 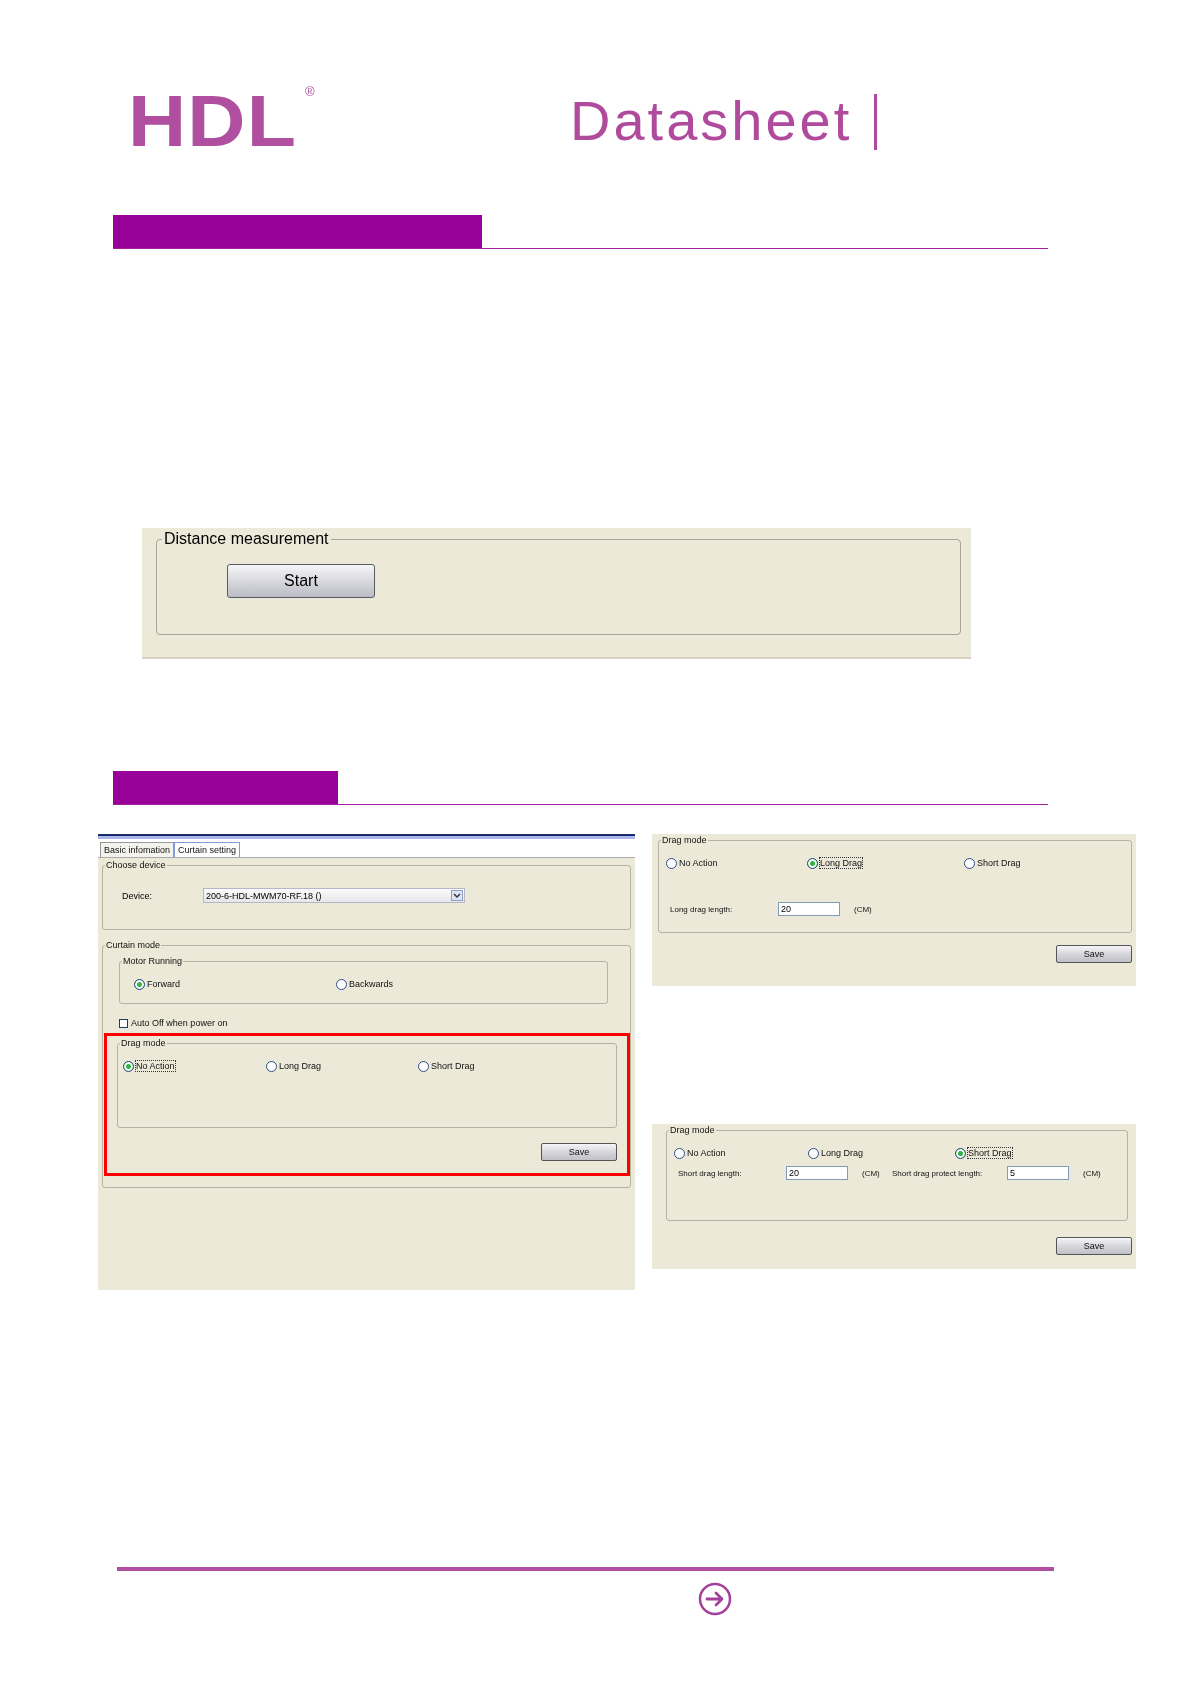 I want to click on logo: HDL, so click(x=213, y=121).